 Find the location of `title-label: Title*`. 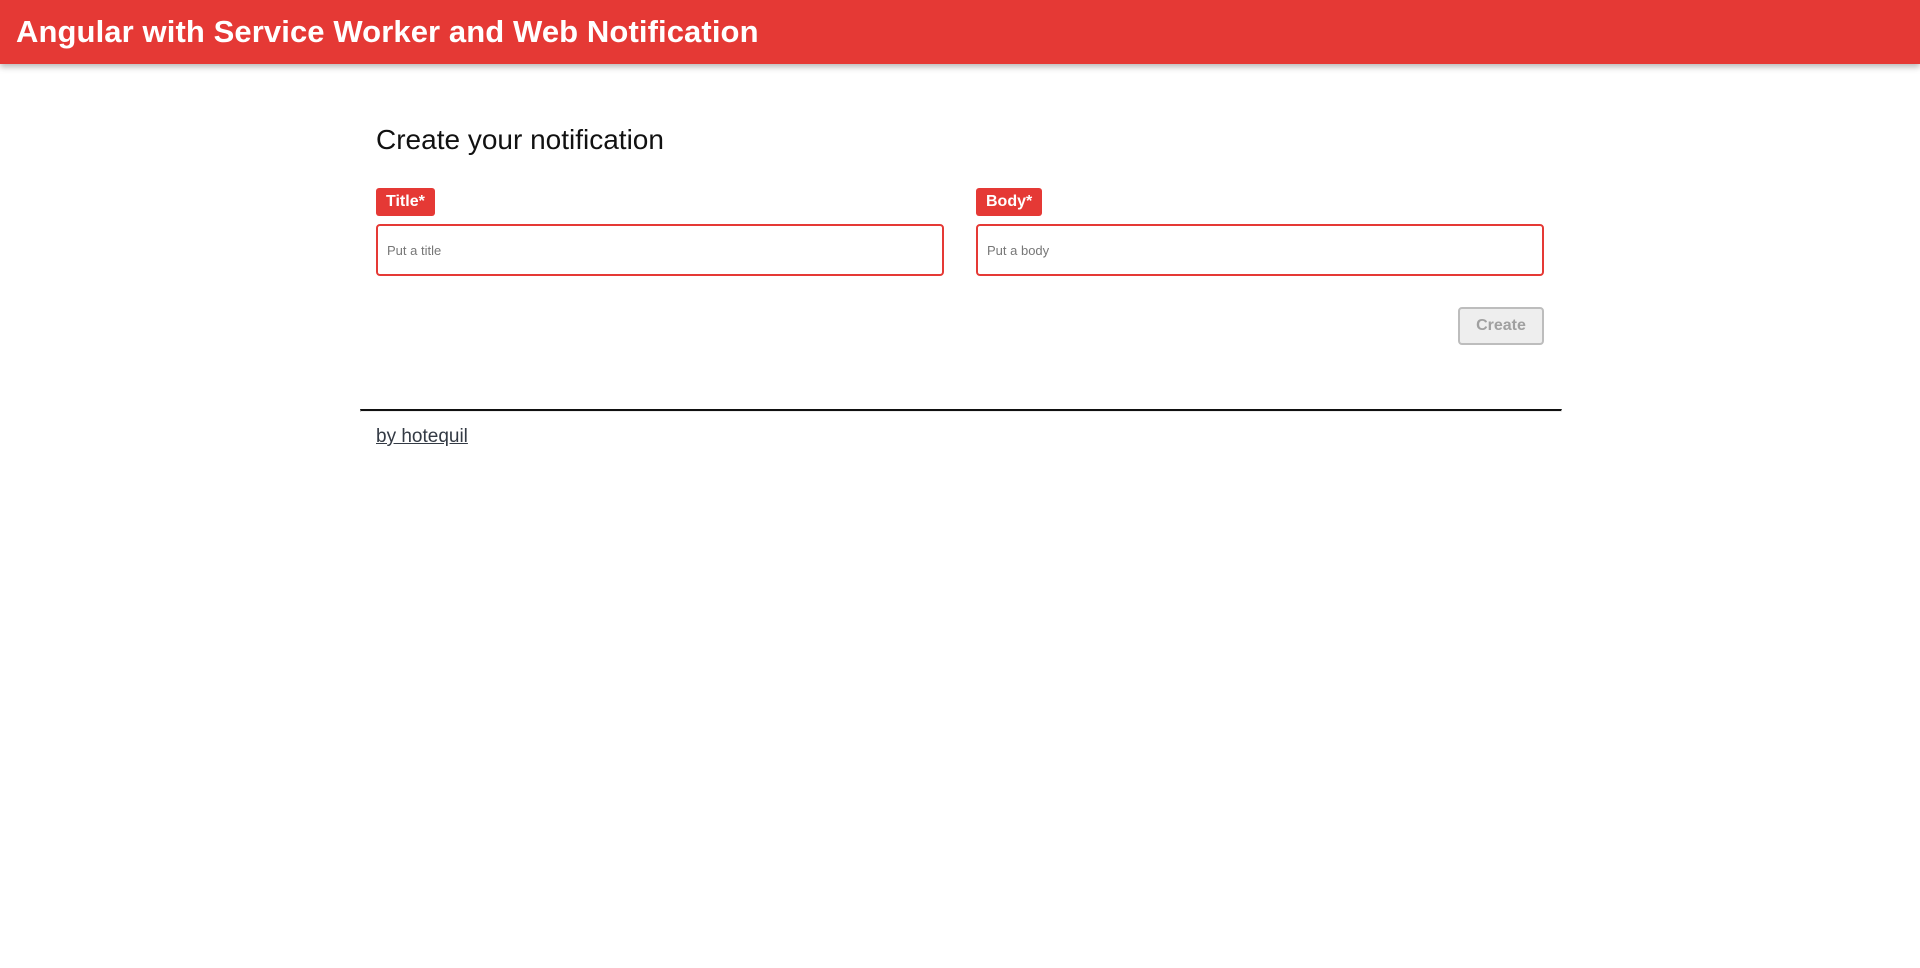

title-label: Title* is located at coordinates (405, 202).